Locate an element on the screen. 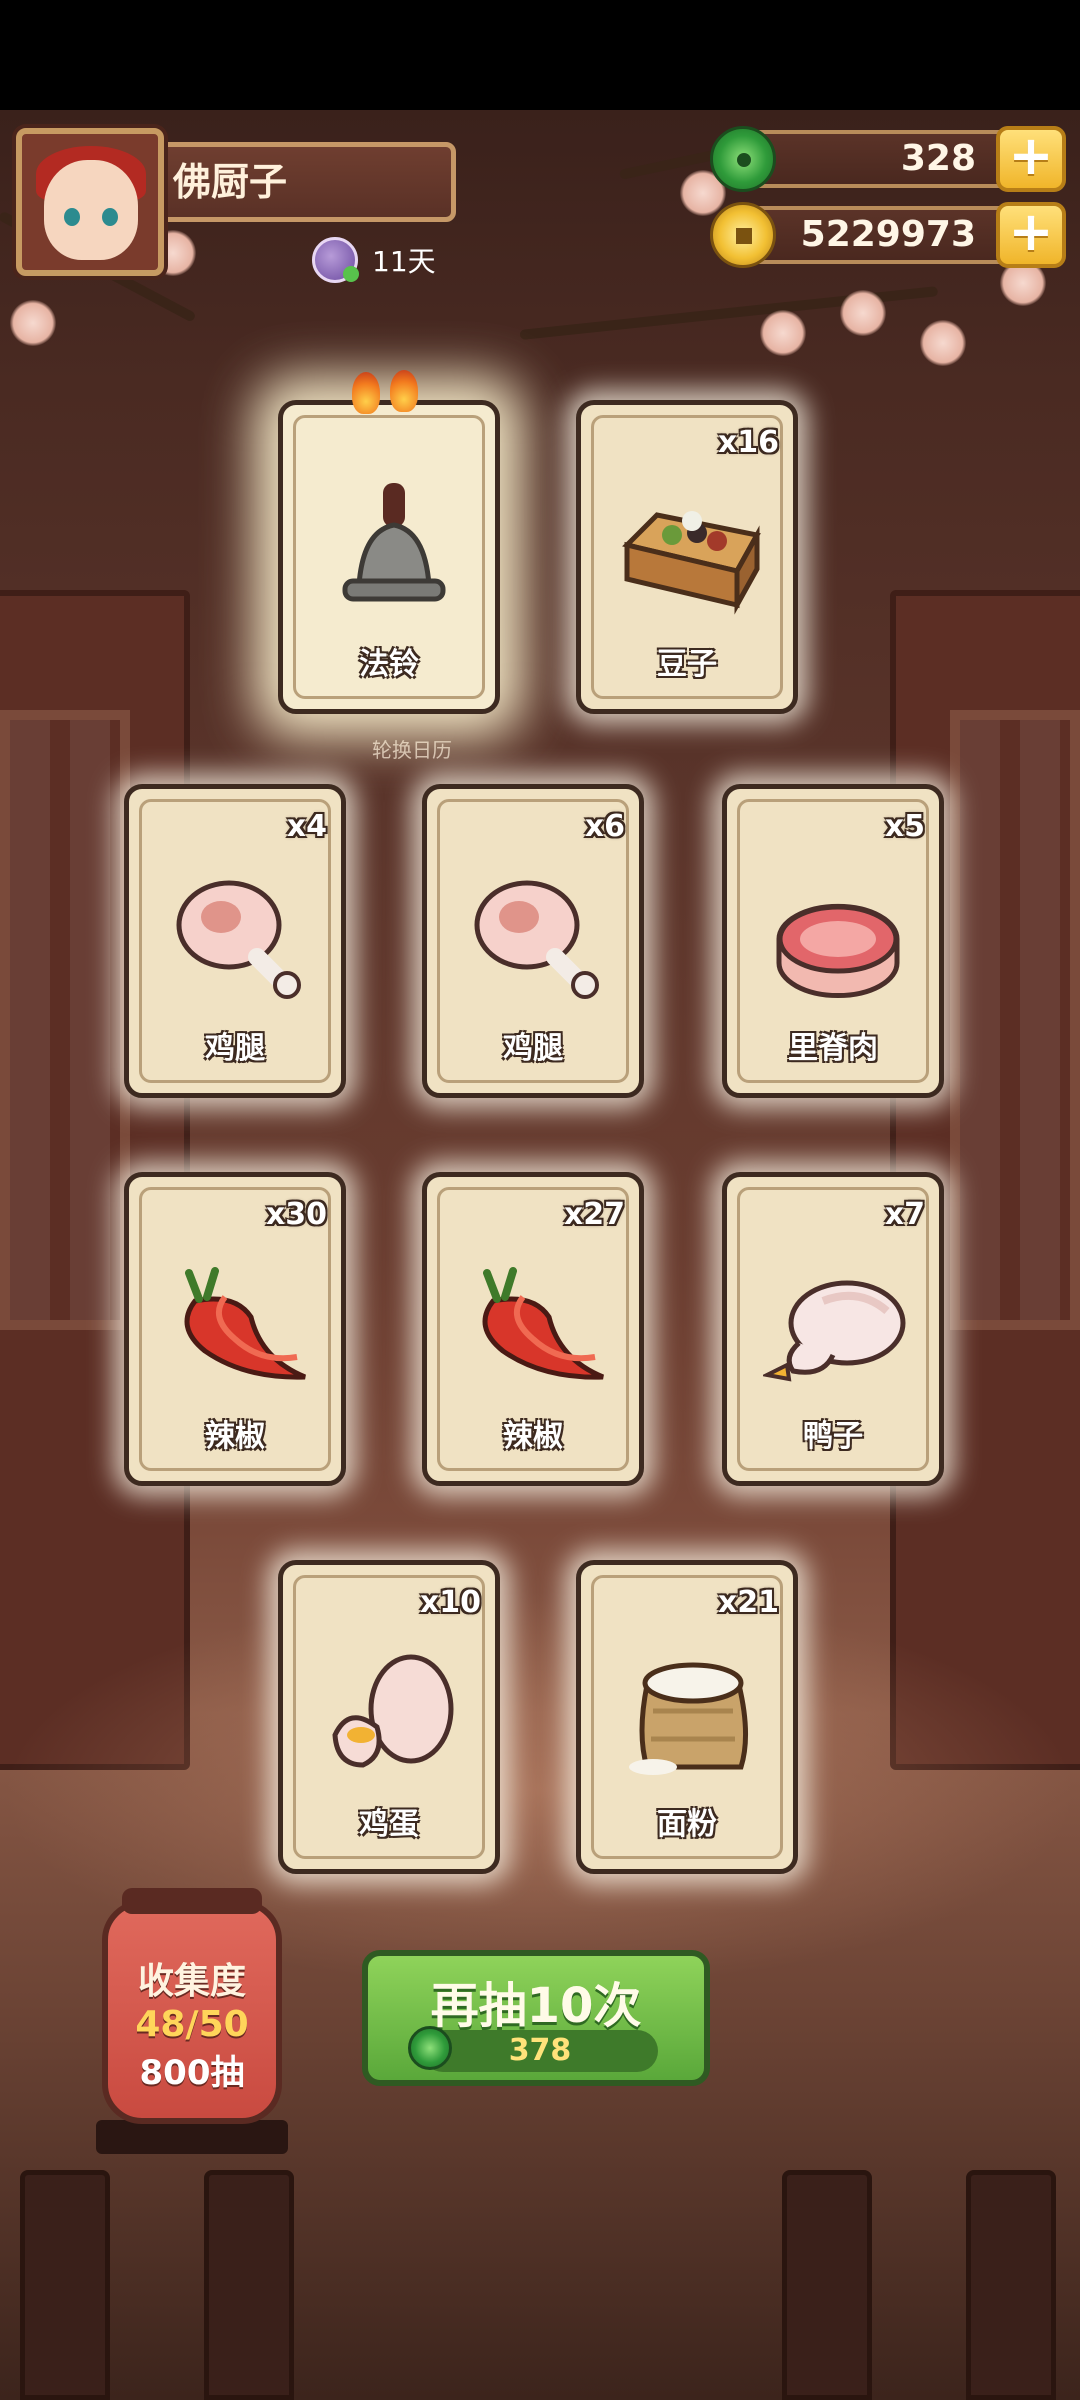  flour-sack-icon is located at coordinates (688, 1718).